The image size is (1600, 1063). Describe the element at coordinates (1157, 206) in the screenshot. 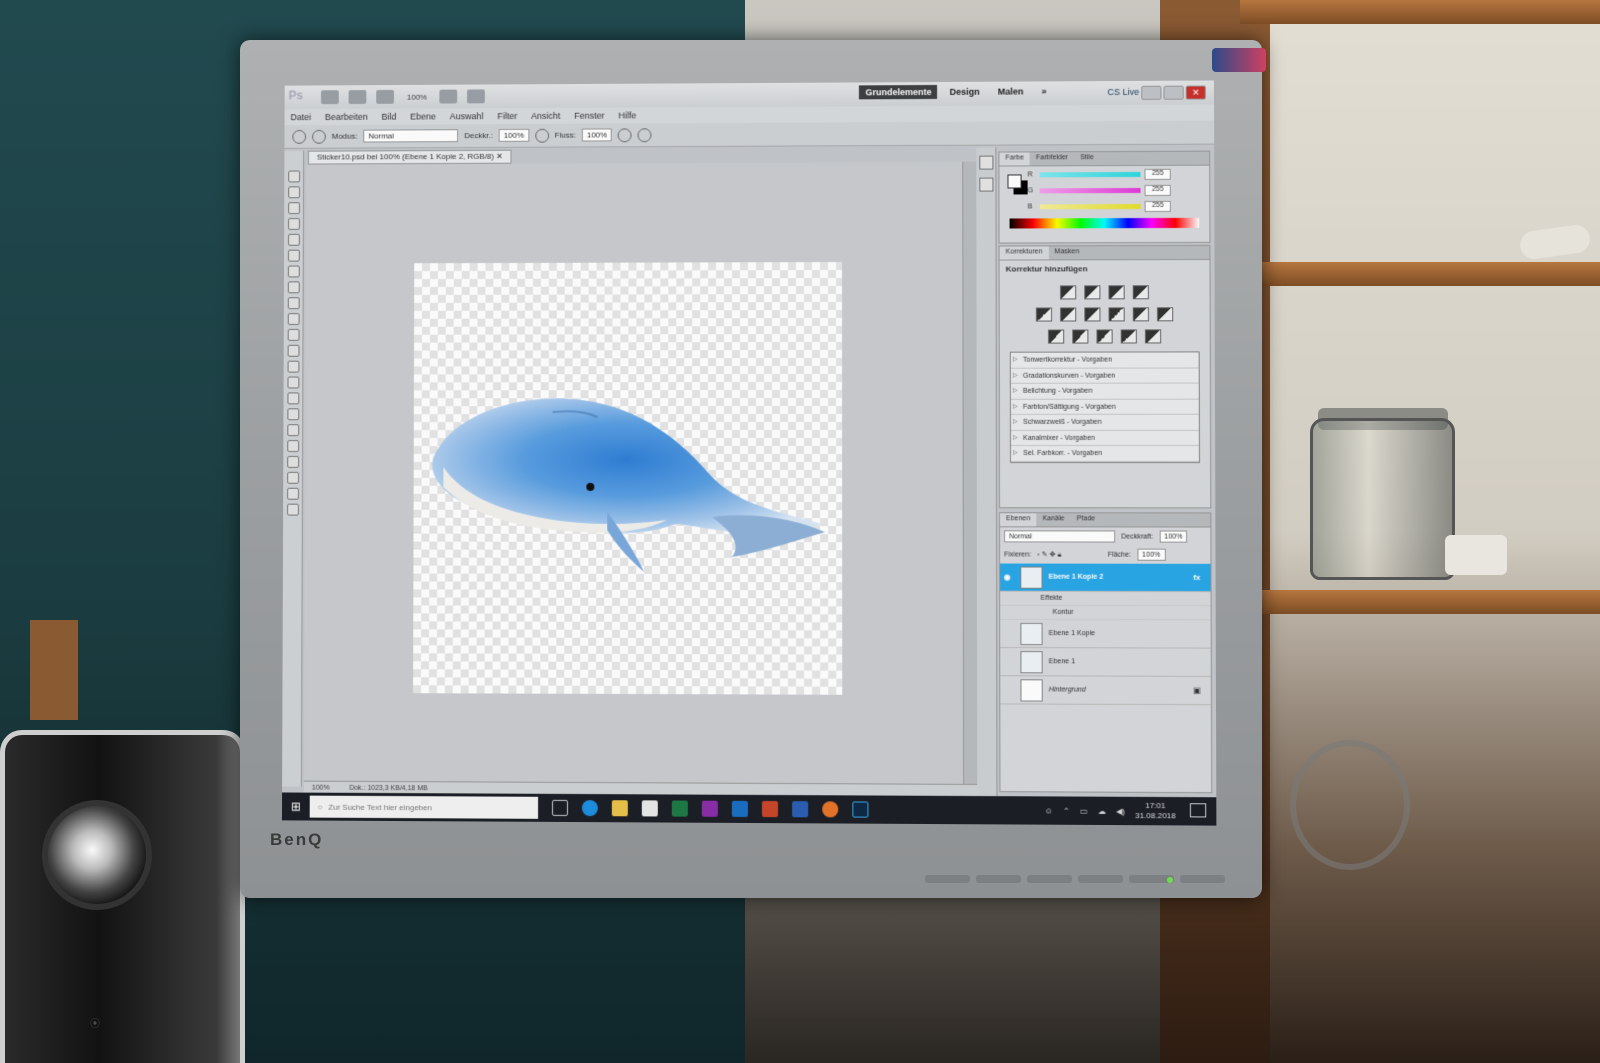

I see `channel-b-value: 255` at that location.